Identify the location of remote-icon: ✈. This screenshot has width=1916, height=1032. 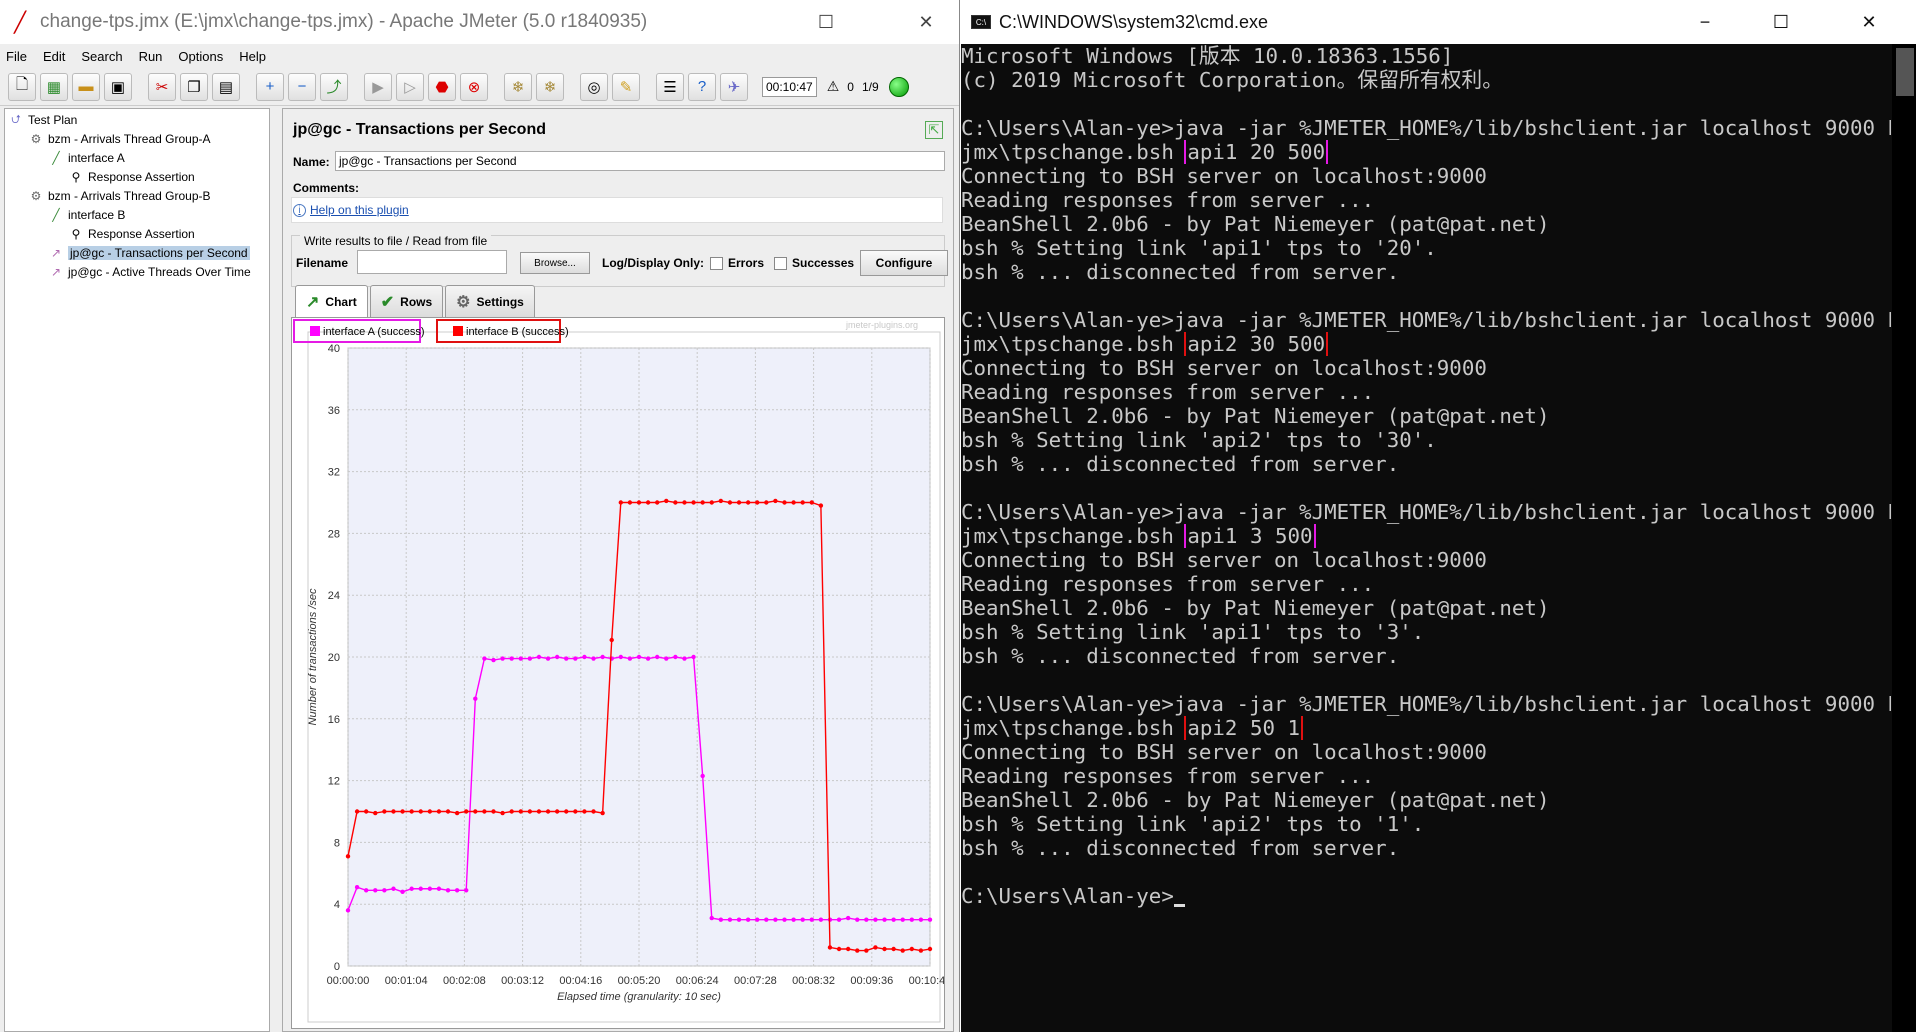
(734, 86).